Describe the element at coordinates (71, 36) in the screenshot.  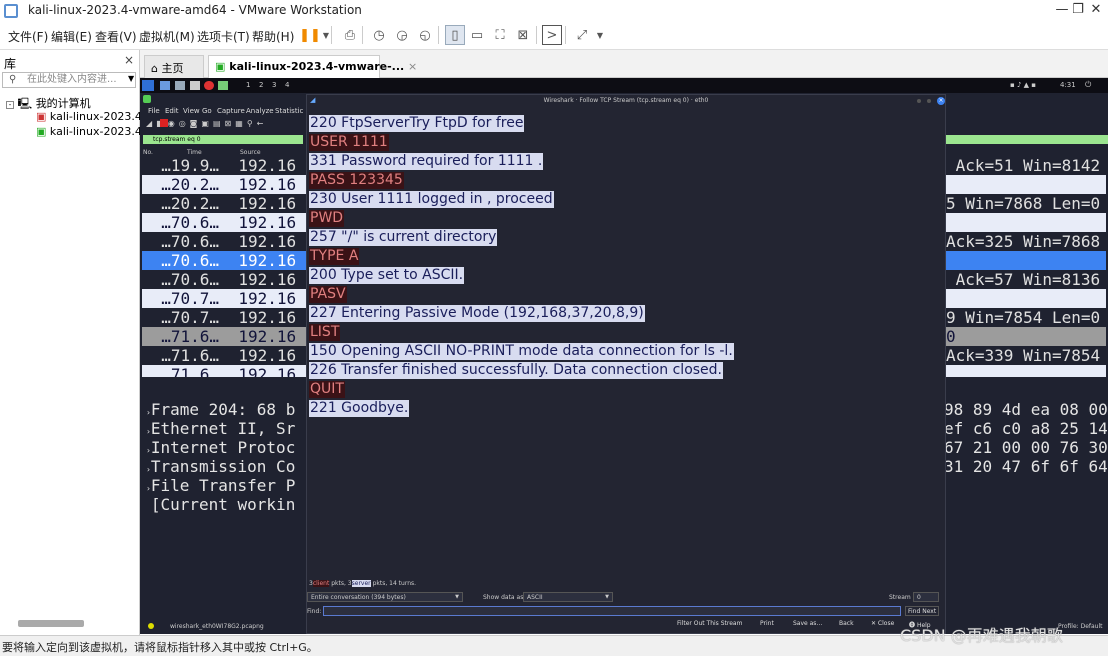
I see `menu-edit: 编辑(E)` at that location.